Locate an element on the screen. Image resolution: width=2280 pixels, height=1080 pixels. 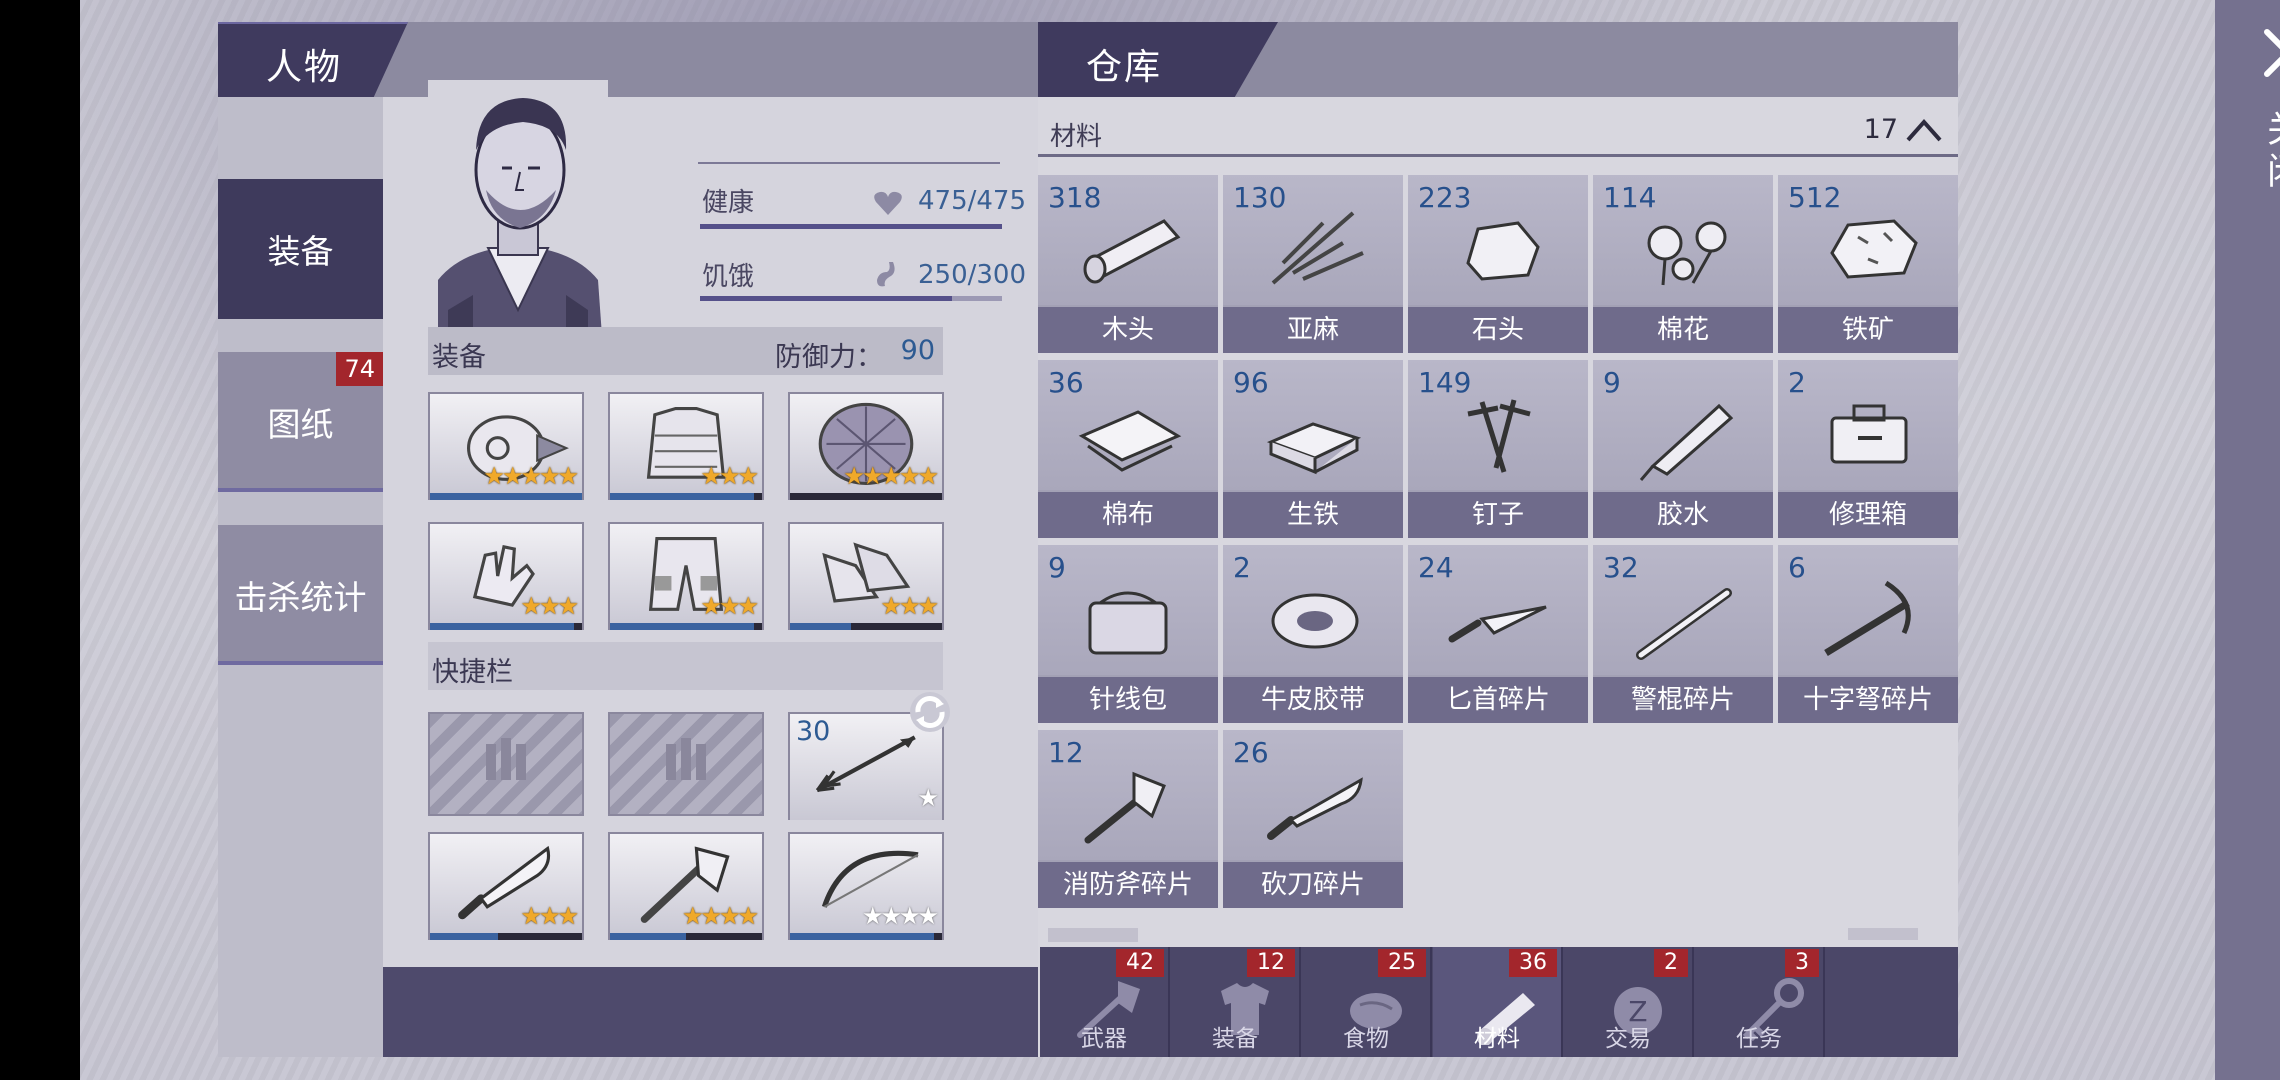
close-icon is located at coordinates (2271, 53).